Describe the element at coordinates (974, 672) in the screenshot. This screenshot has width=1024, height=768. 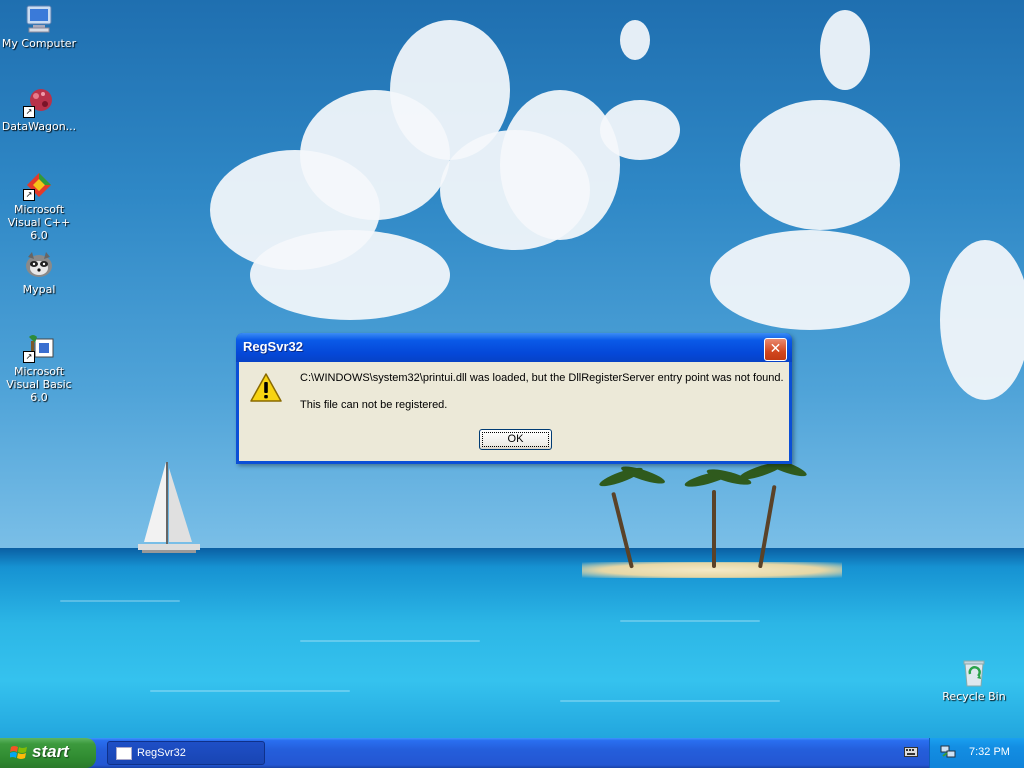
I see `recycle-bin-icon` at that location.